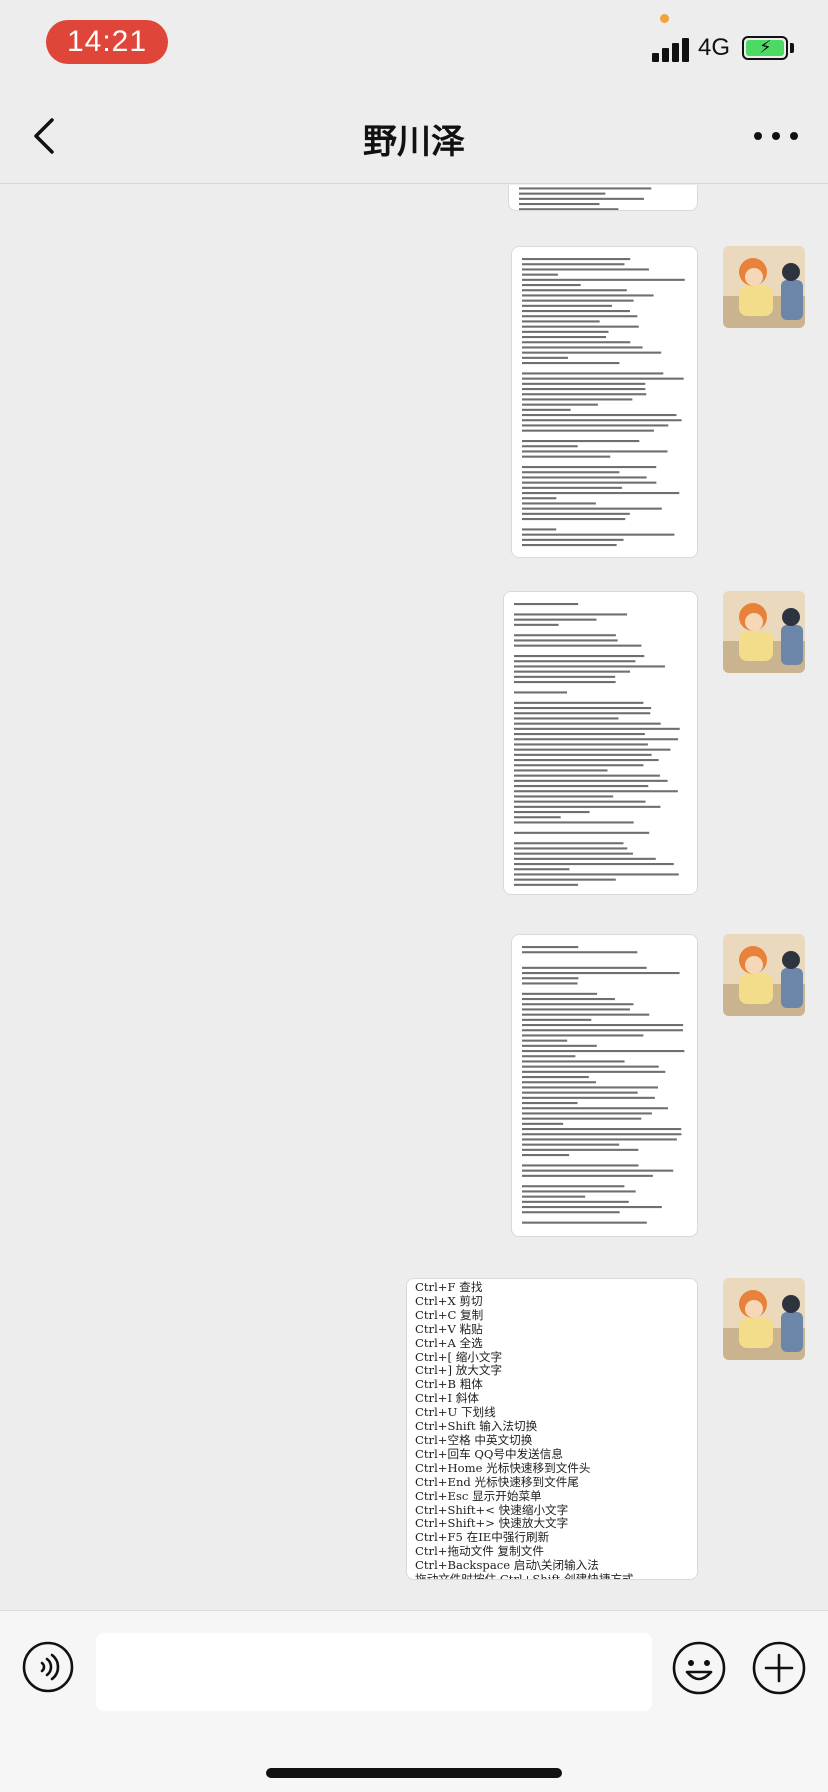 Image resolution: width=828 pixels, height=1792 pixels. I want to click on emoji-button, so click(699, 1668).